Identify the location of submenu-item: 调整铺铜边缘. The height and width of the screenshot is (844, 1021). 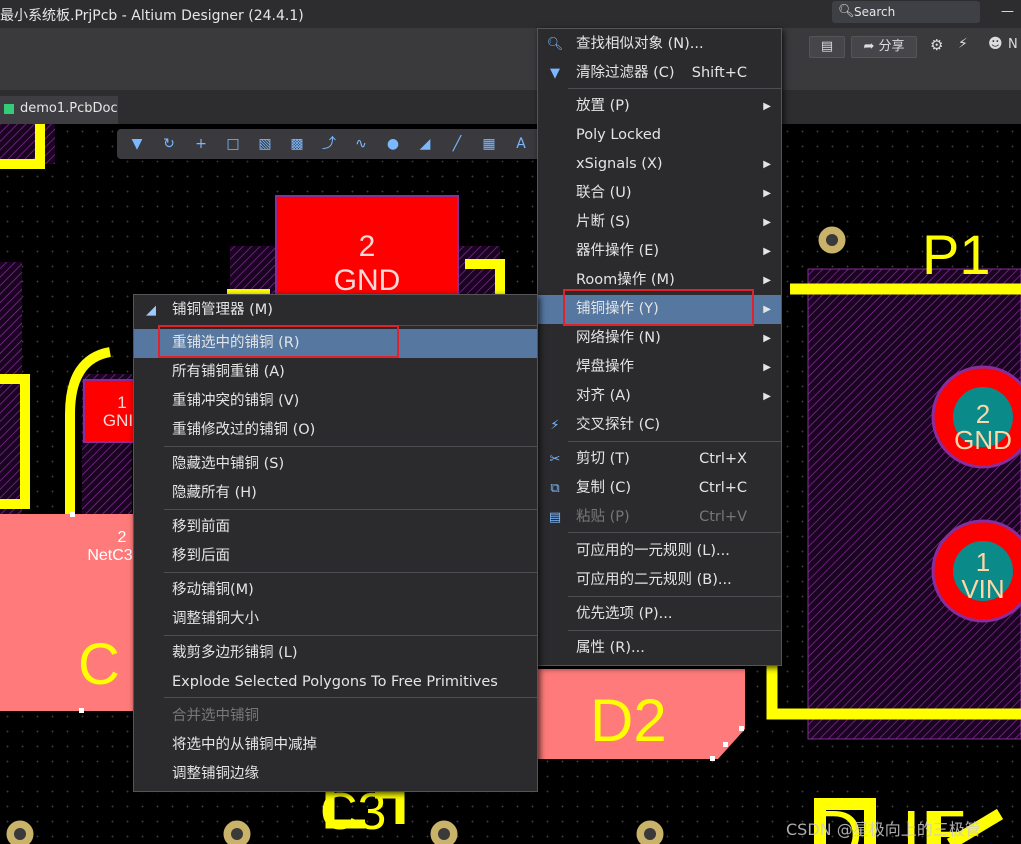
(335, 774).